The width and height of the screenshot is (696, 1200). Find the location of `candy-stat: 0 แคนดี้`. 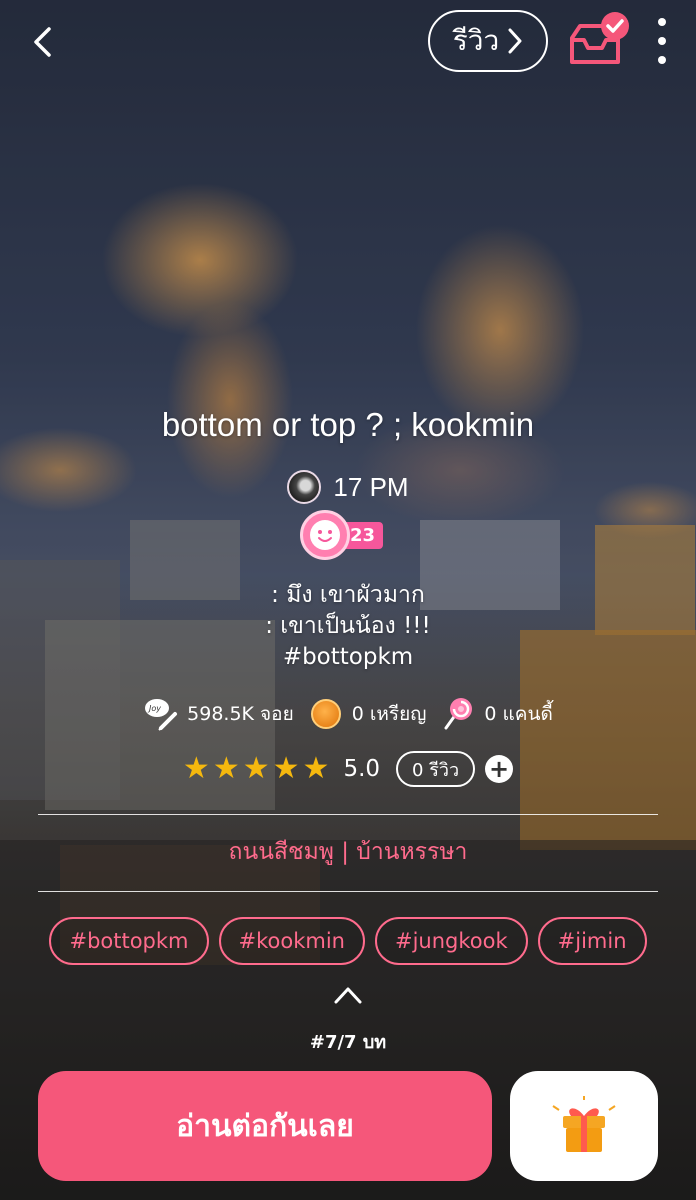

candy-stat: 0 แคนดี้ is located at coordinates (496, 714).